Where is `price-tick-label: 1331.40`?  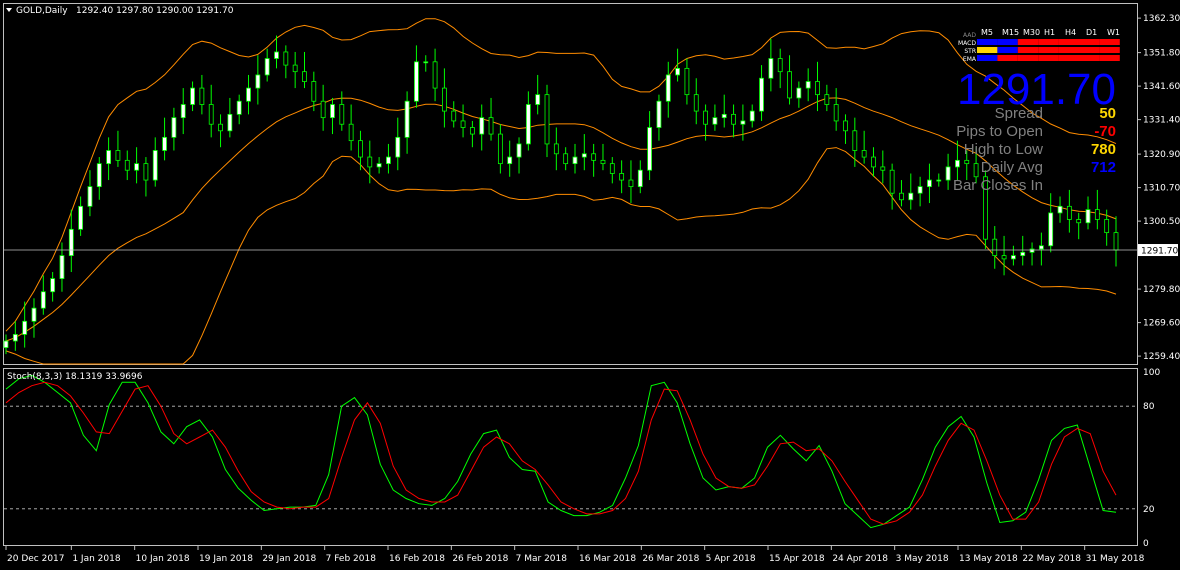
price-tick-label: 1331.40 is located at coordinates (1161, 121).